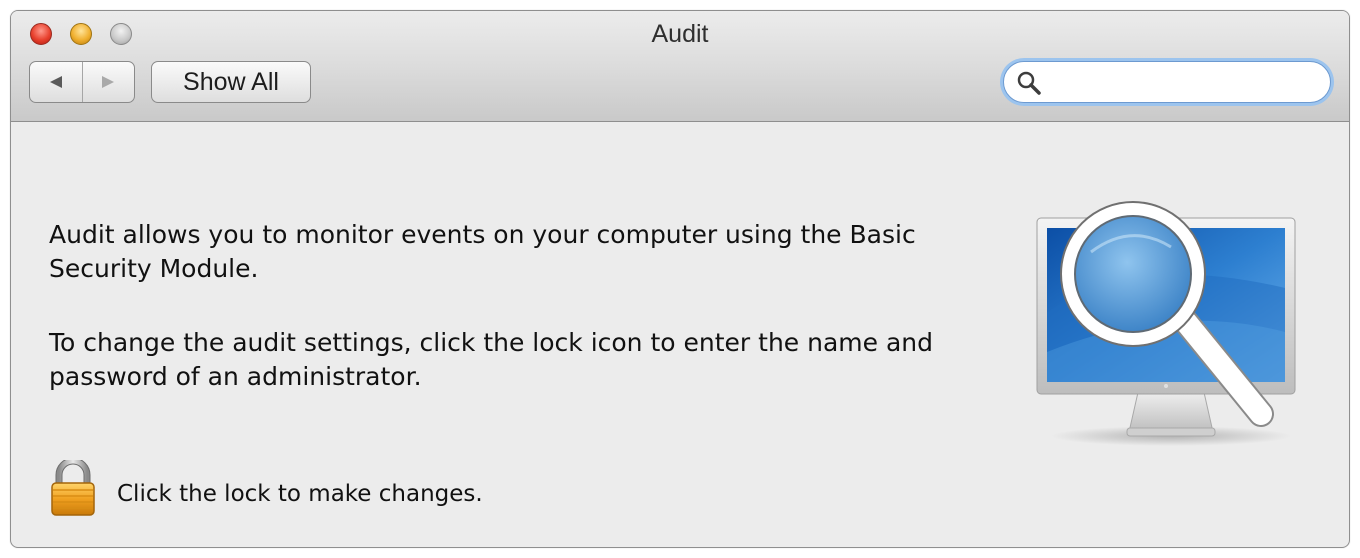 The height and width of the screenshot is (558, 1360). I want to click on forward-button, so click(108, 82).